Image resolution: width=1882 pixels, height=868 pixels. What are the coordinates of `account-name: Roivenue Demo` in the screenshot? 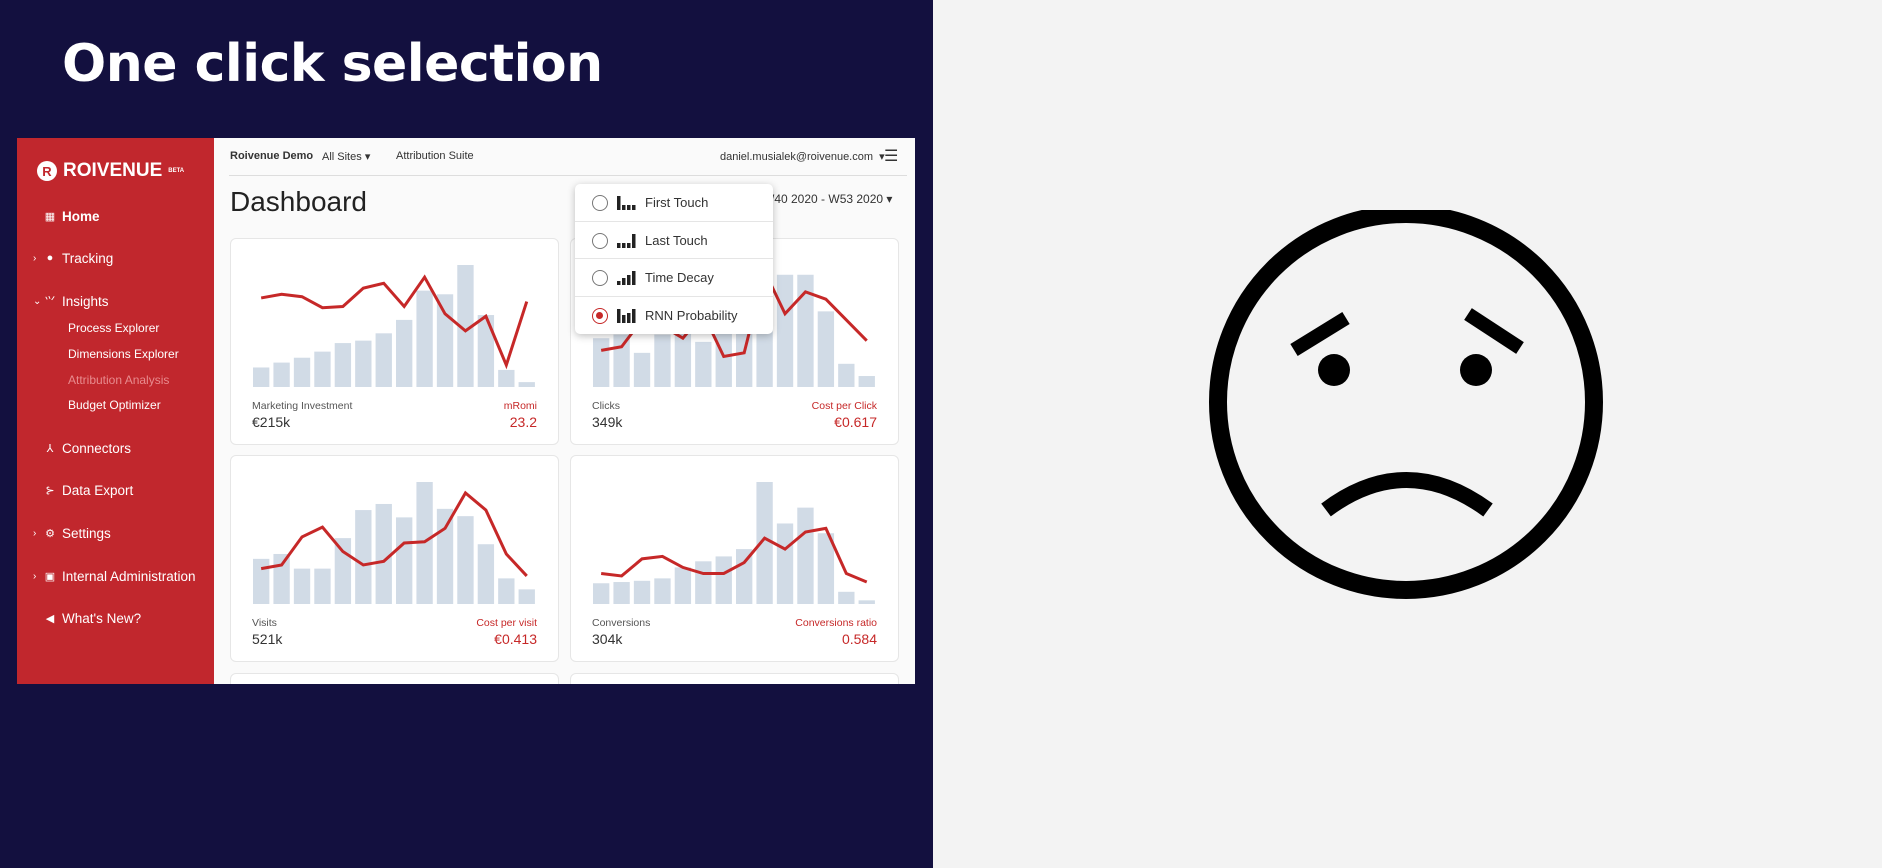 It's located at (271, 156).